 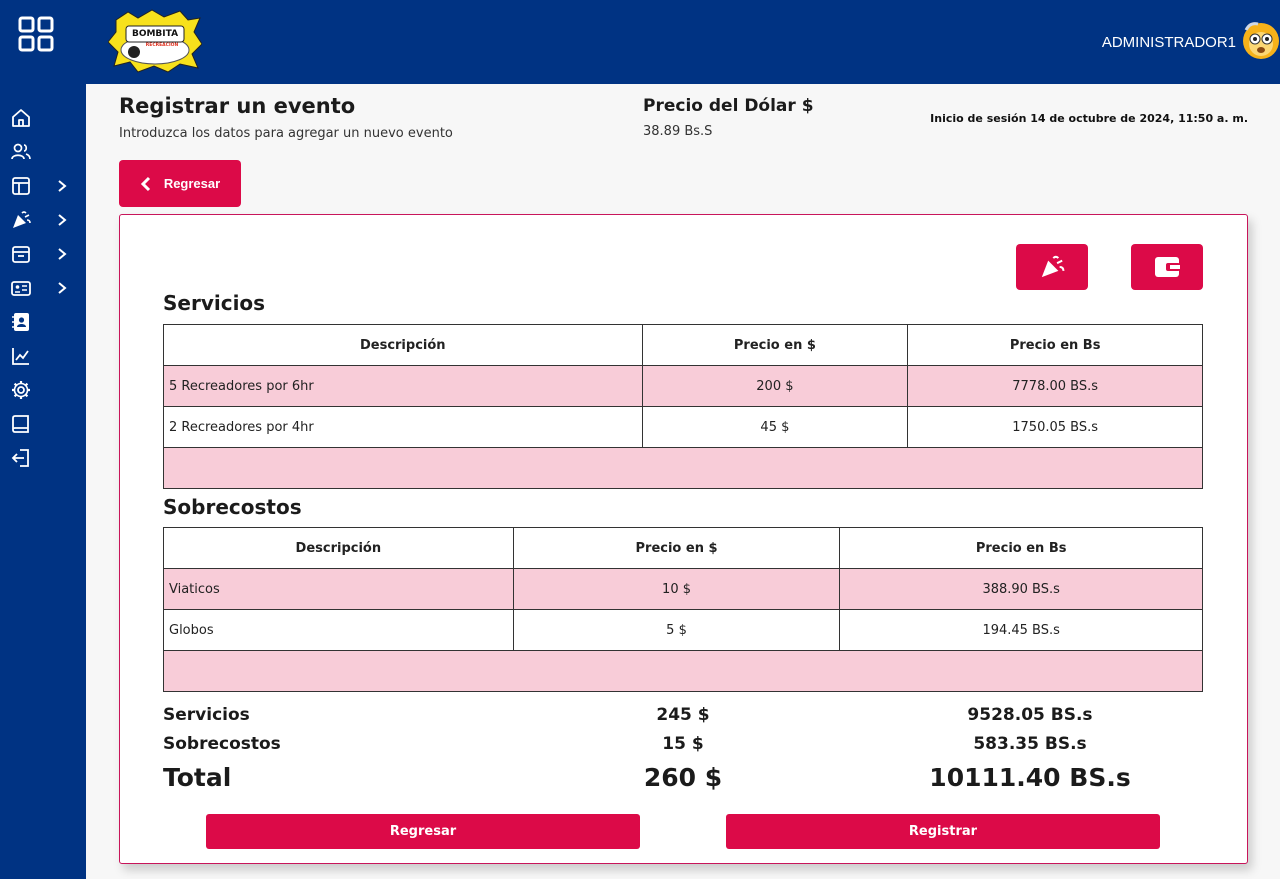 I want to click on table-row: 2 Recreadores por 4hr 45 $ 1750.05 BS.s, so click(x=683, y=427).